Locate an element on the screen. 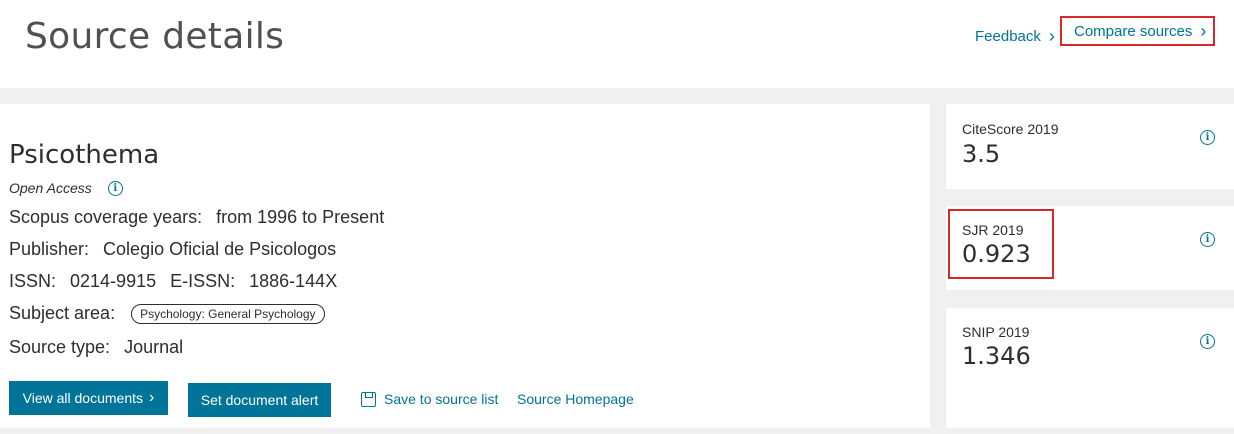  eissn-value: 1886-144X is located at coordinates (293, 281).